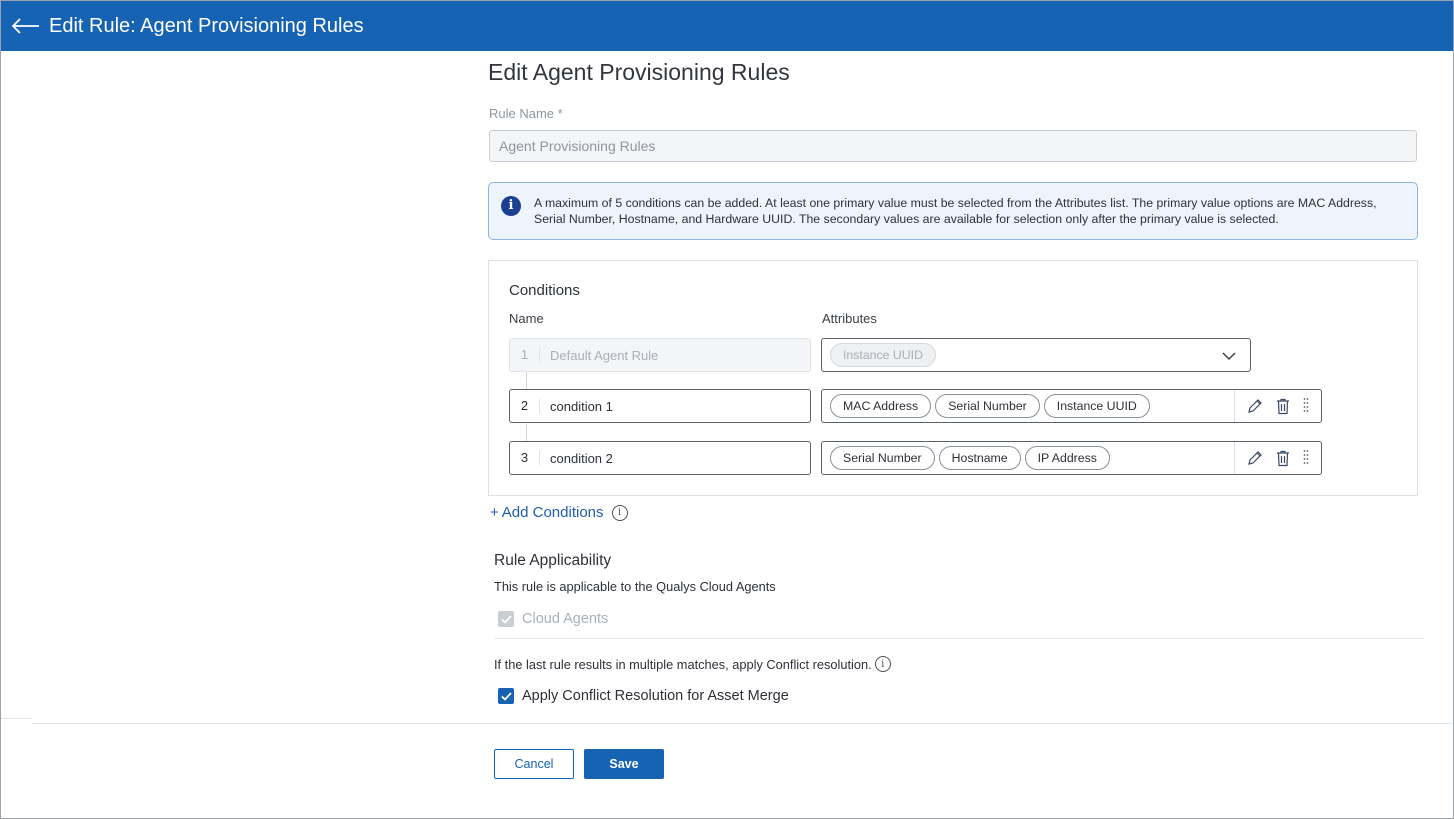 This screenshot has width=1454, height=819. What do you see at coordinates (979, 458) in the screenshot?
I see `attribute-chip: Hostname` at bounding box center [979, 458].